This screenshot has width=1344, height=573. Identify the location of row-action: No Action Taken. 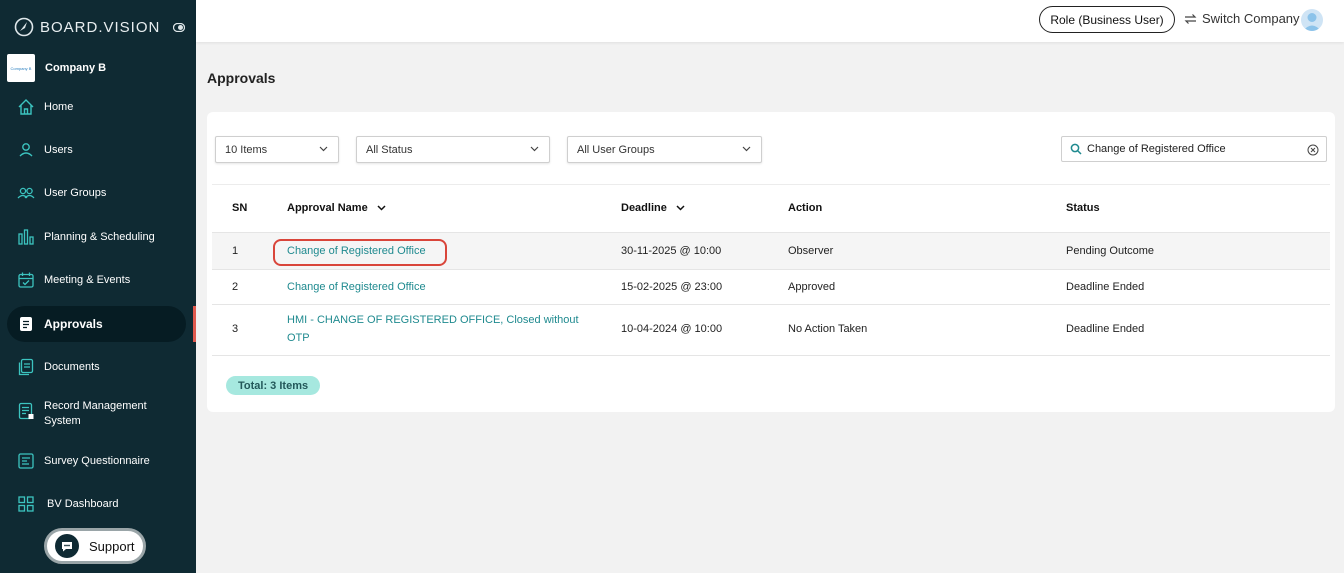
(828, 329).